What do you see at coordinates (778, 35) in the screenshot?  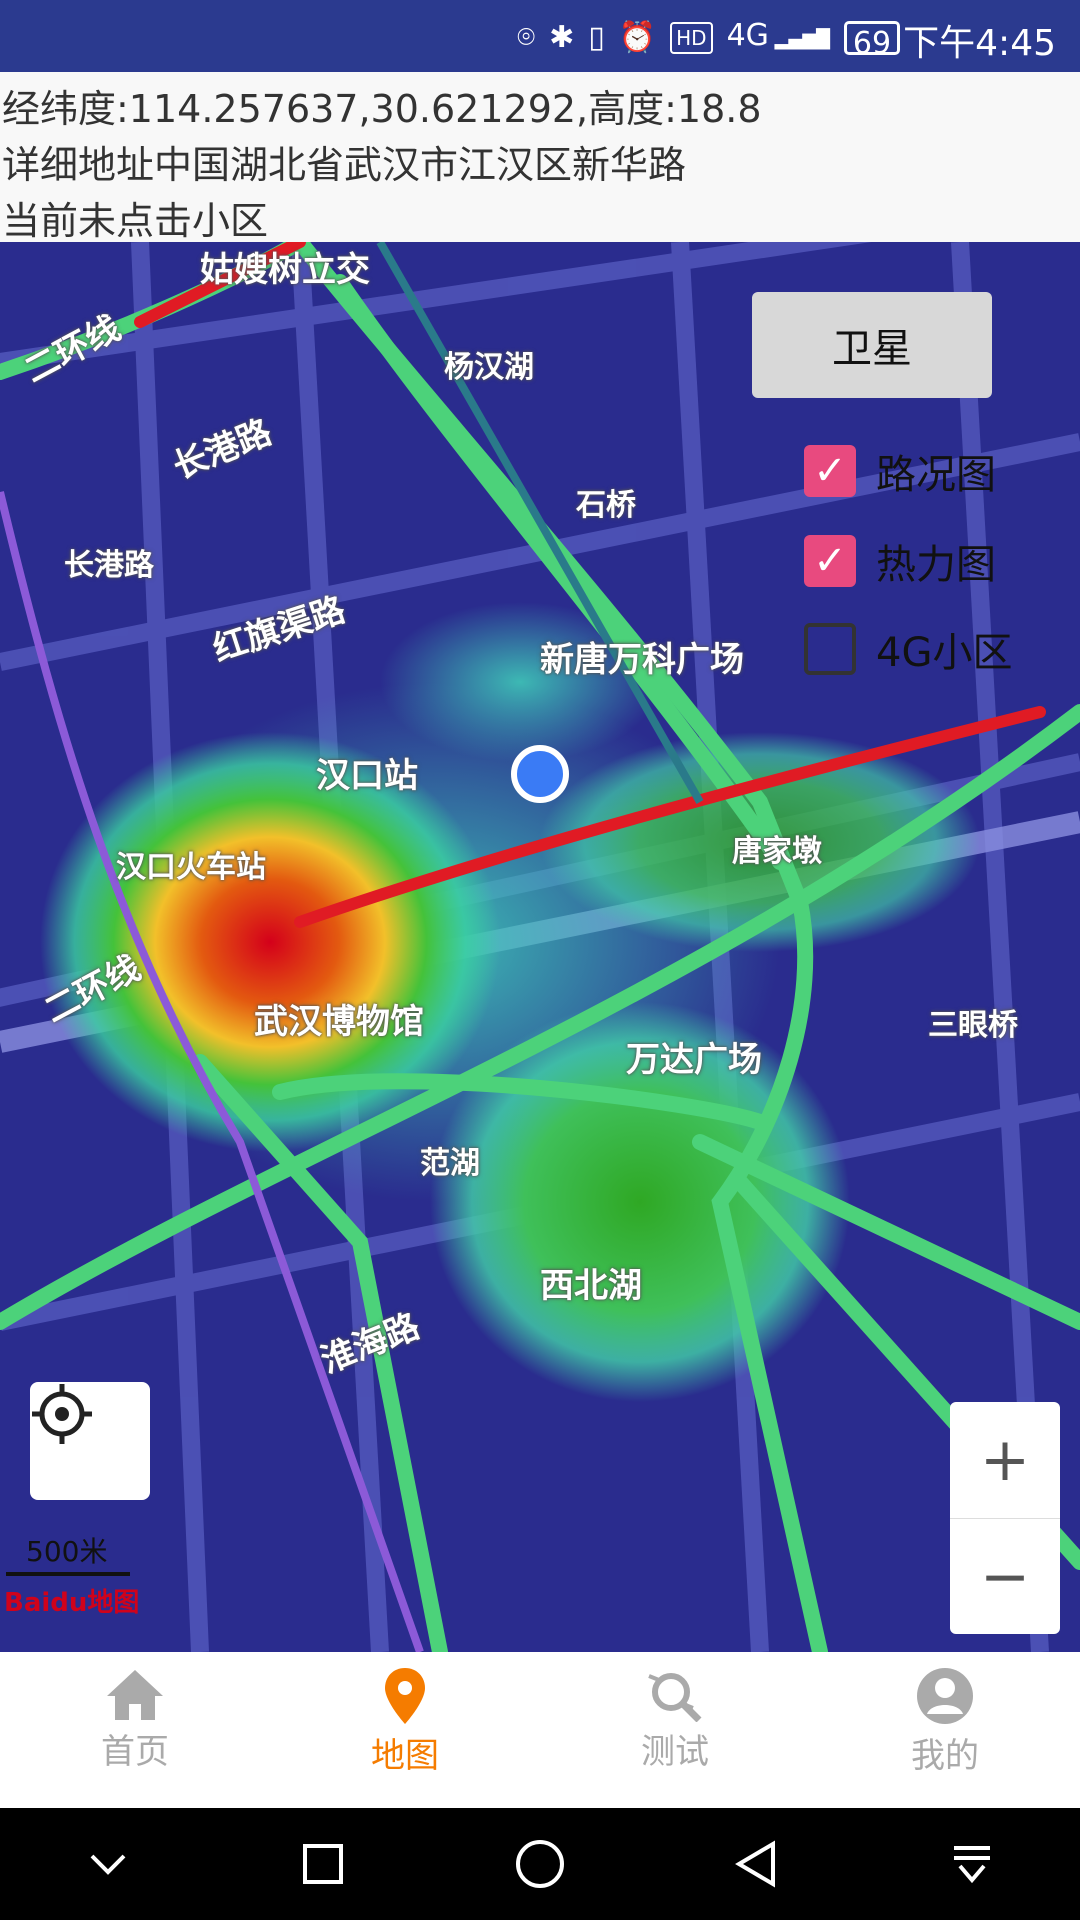 I see `signal-icon: 4G ▂▄▆█` at bounding box center [778, 35].